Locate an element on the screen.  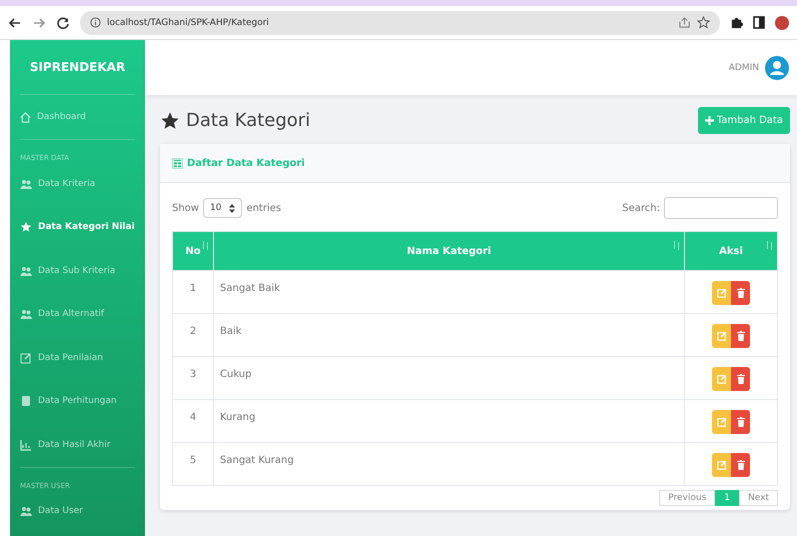
show-label: Show is located at coordinates (185, 208).